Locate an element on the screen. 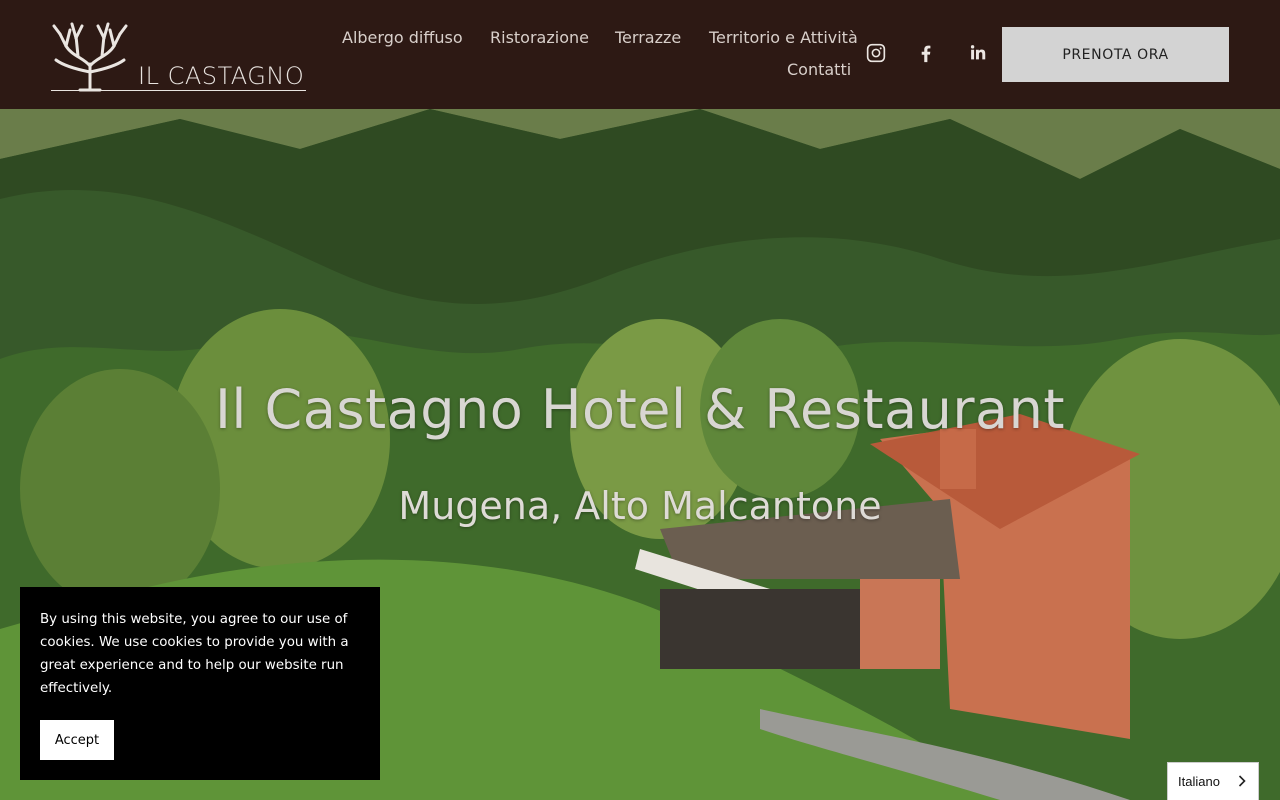 This screenshot has width=1280, height=800. chevron-right-icon is located at coordinates (1242, 781).